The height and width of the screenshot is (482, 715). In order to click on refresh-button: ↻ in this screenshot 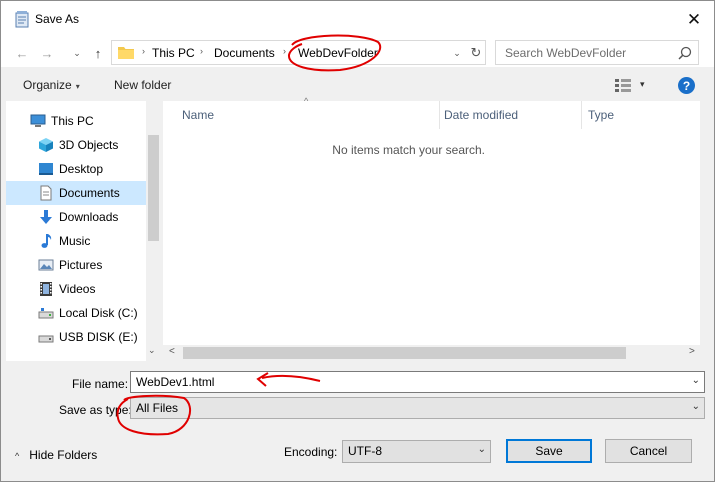, I will do `click(476, 53)`.